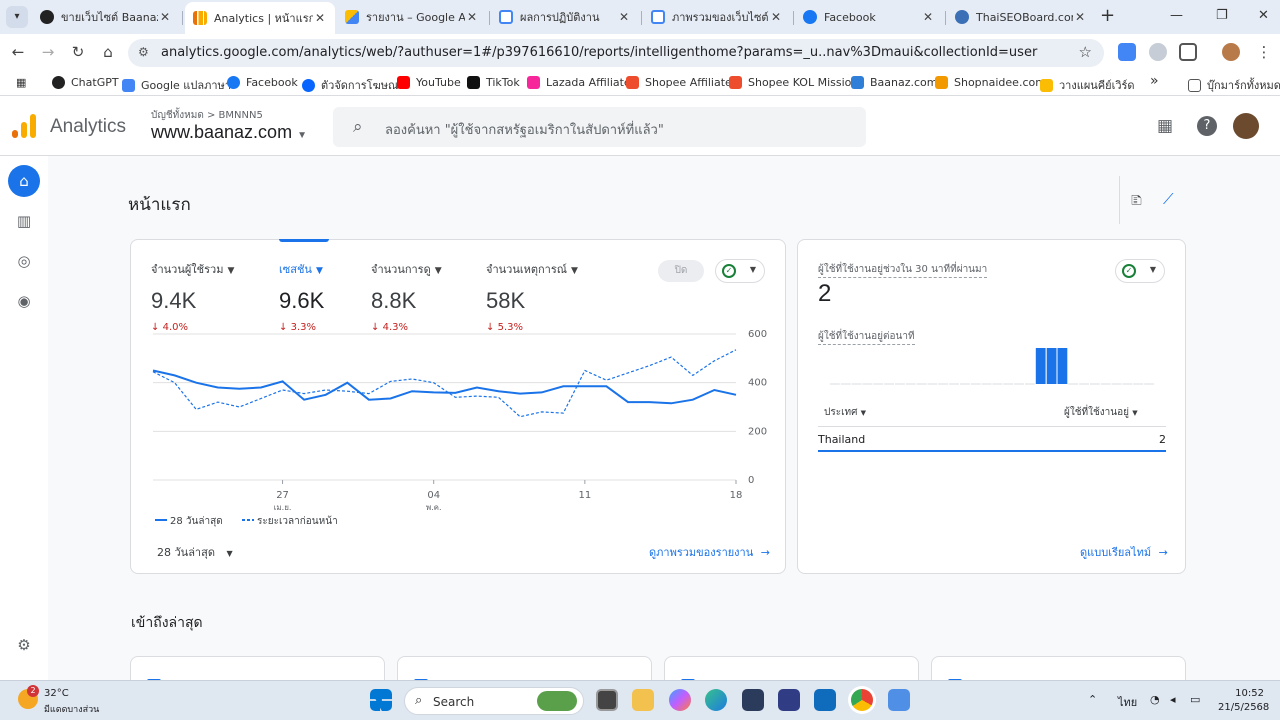 Image resolution: width=1280 pixels, height=720 pixels. I want to click on x-tick-month-label: เม.ย., so click(283, 507).